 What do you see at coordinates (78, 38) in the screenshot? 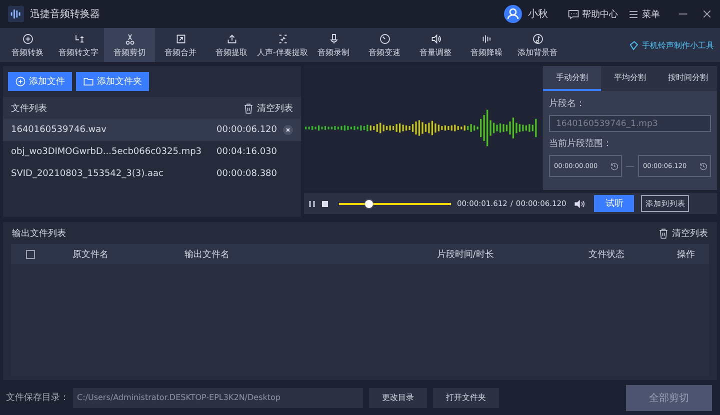
I see `text-icon` at bounding box center [78, 38].